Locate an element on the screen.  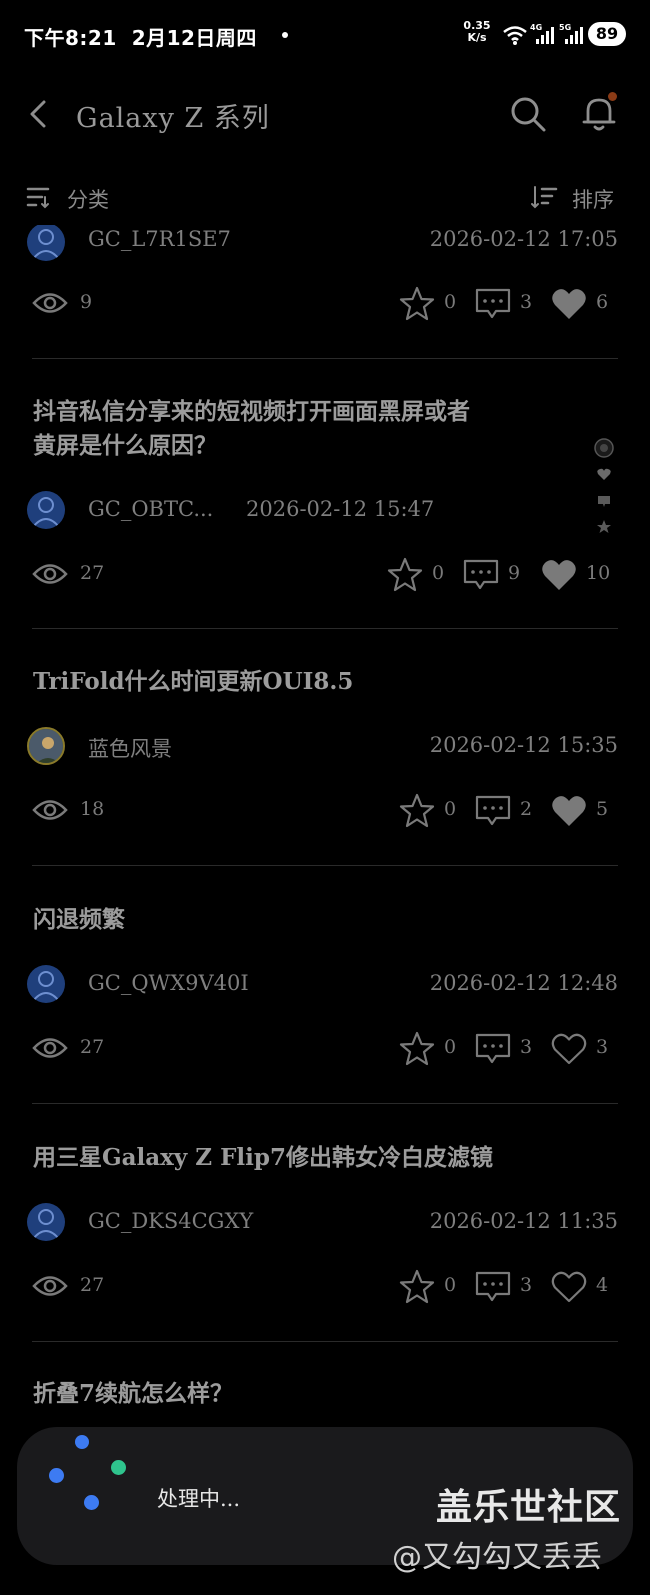
post-date: 2026-02-12 15:35 is located at coordinates (523, 745).